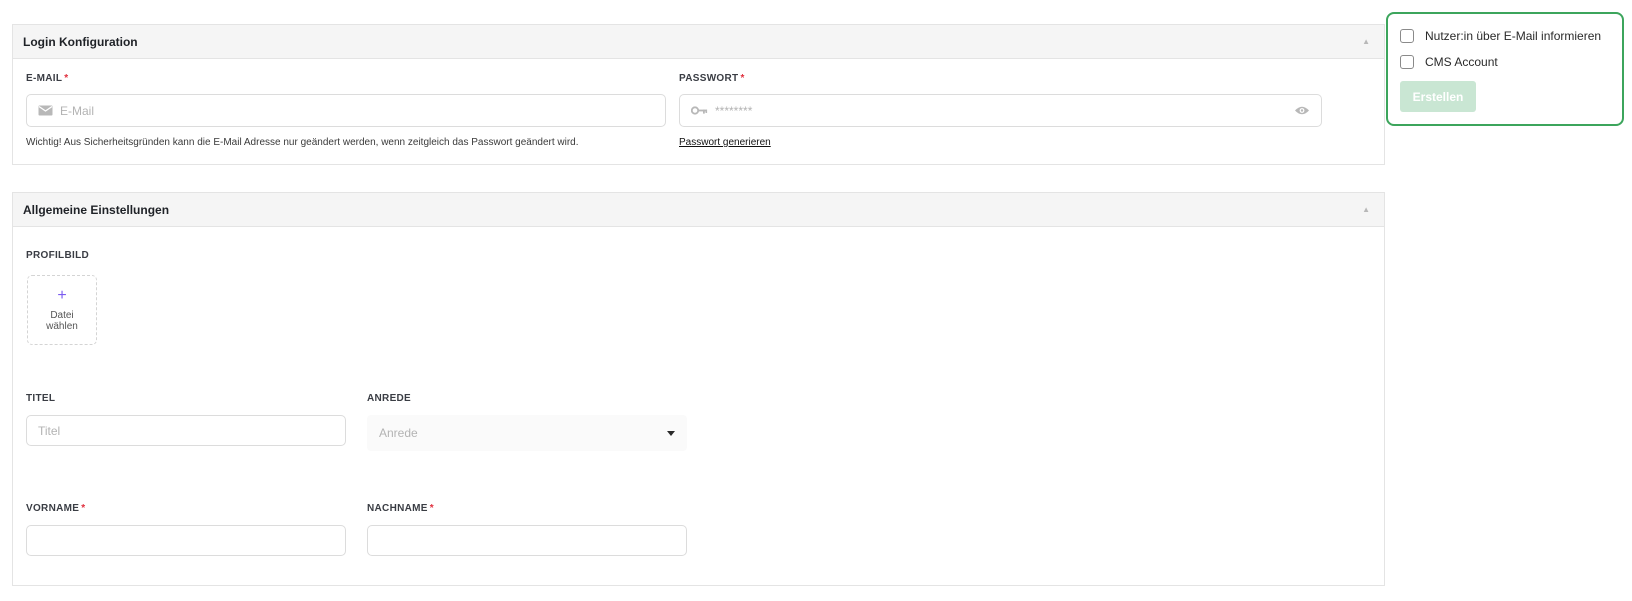 Image resolution: width=1632 pixels, height=601 pixels. Describe the element at coordinates (725, 142) in the screenshot. I see `generate-password-link: Passwort generieren` at that location.